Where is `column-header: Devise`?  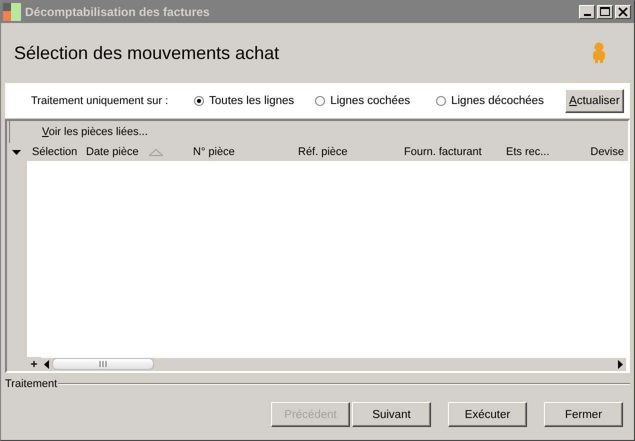
column-header: Devise is located at coordinates (607, 152).